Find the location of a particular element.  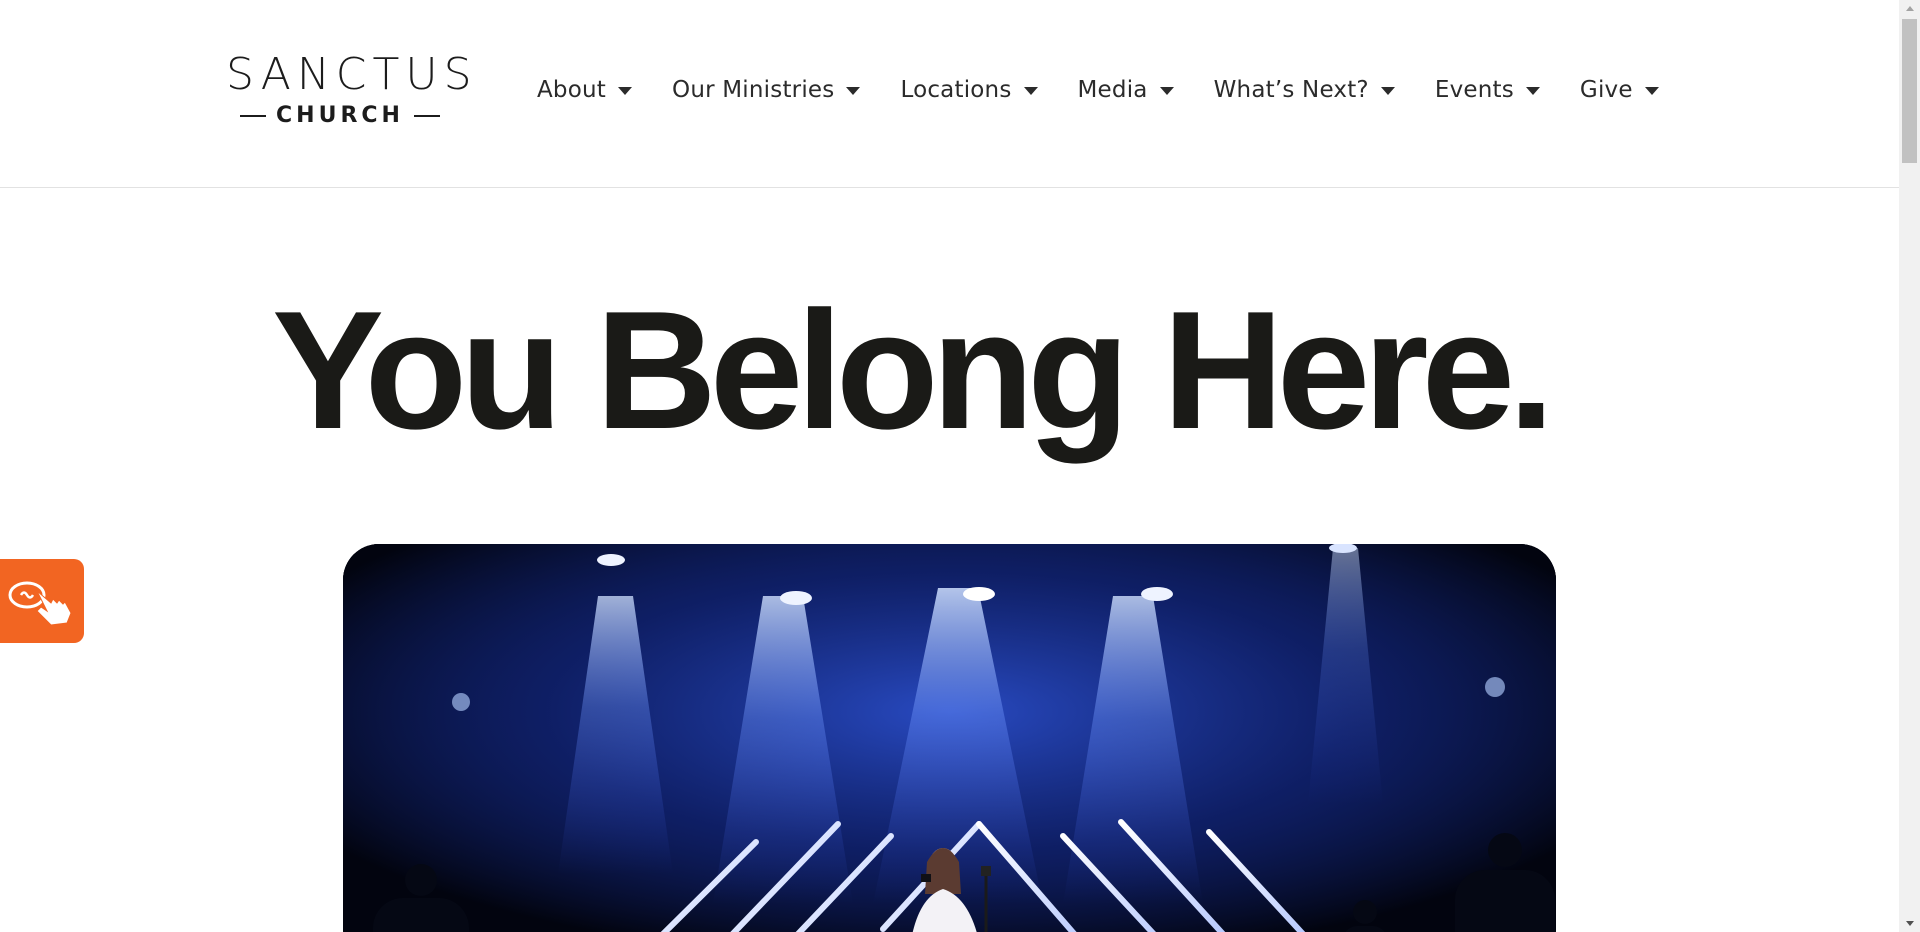

nav-item-our-ministries: Our Ministries is located at coordinates (766, 90).